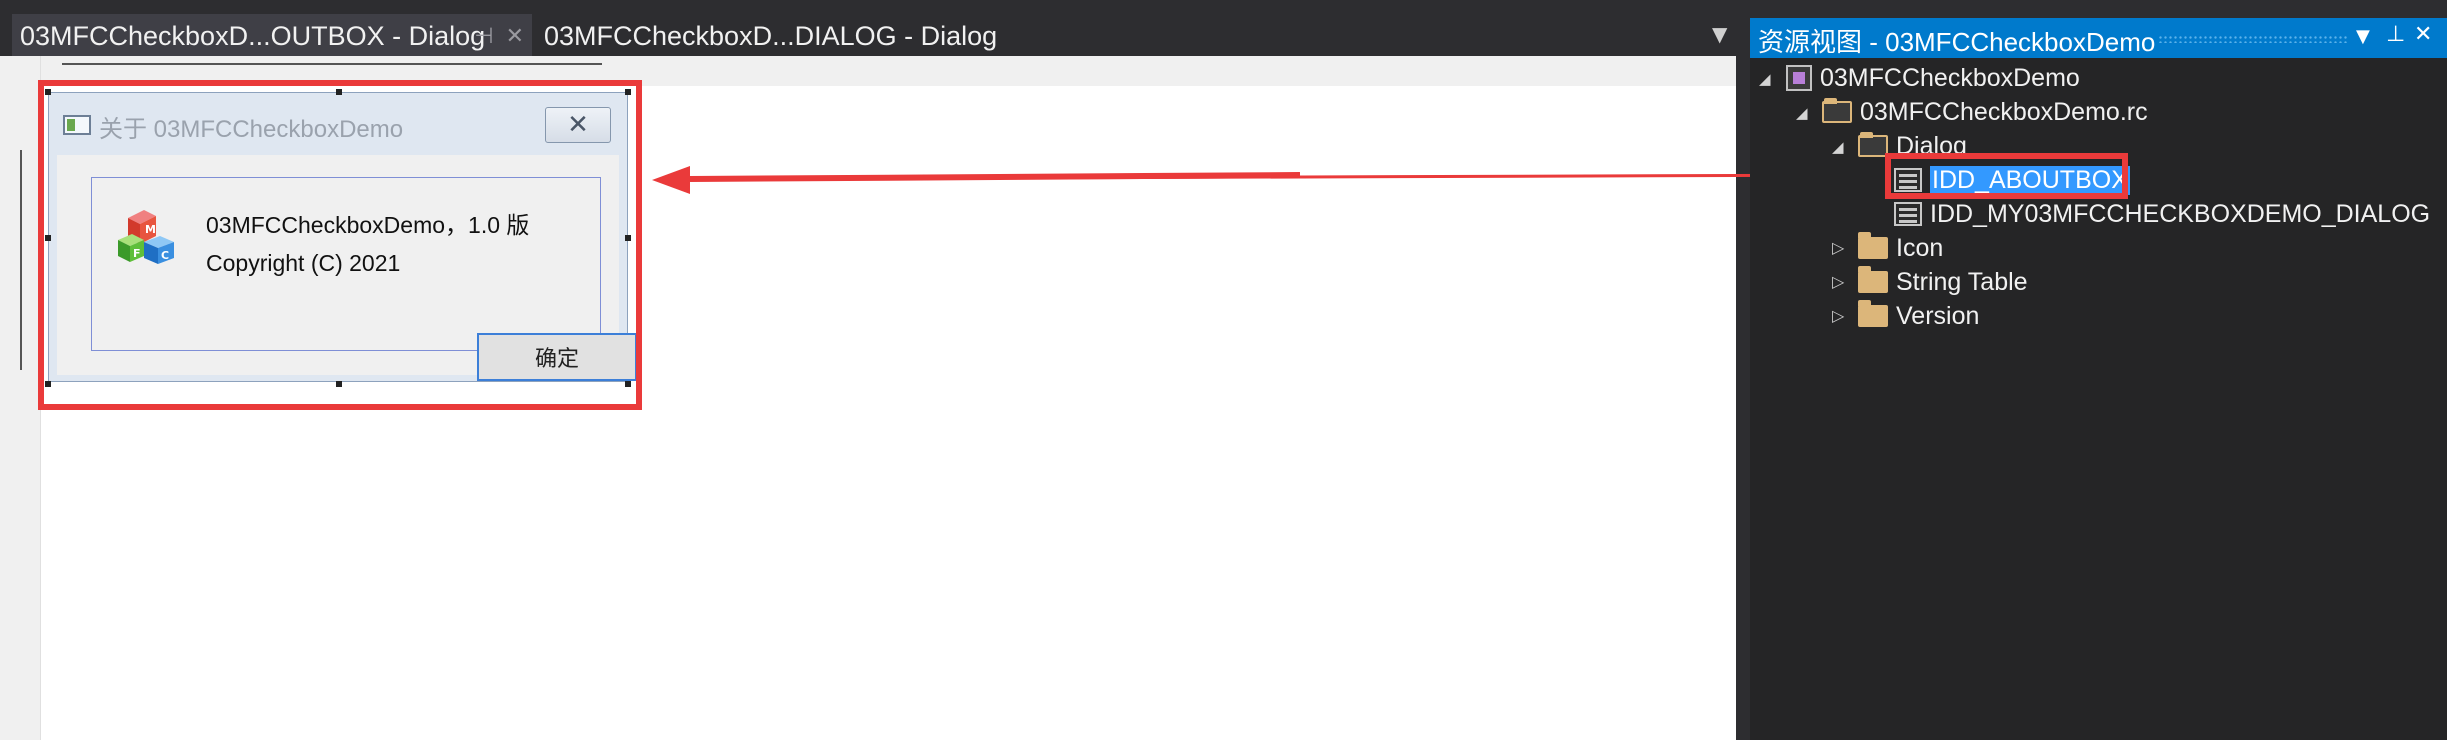 The image size is (2447, 740). Describe the element at coordinates (2253, 39) in the screenshot. I see `drag-grip` at that location.